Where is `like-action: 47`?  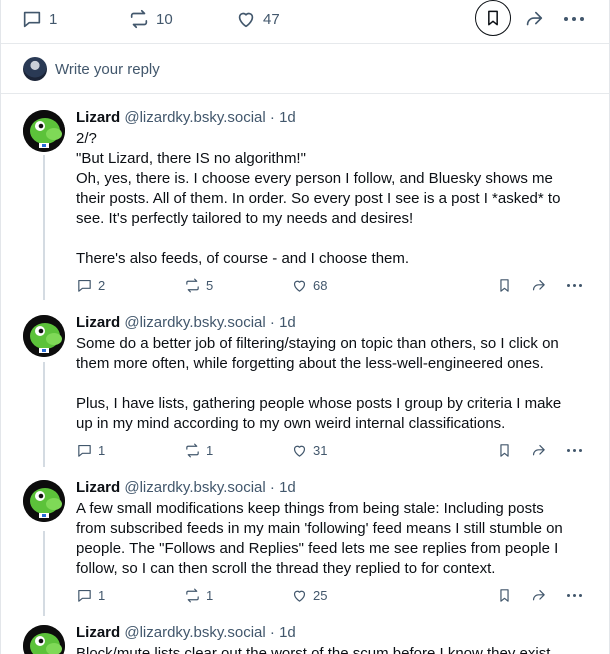
like-action: 47 is located at coordinates (257, 19).